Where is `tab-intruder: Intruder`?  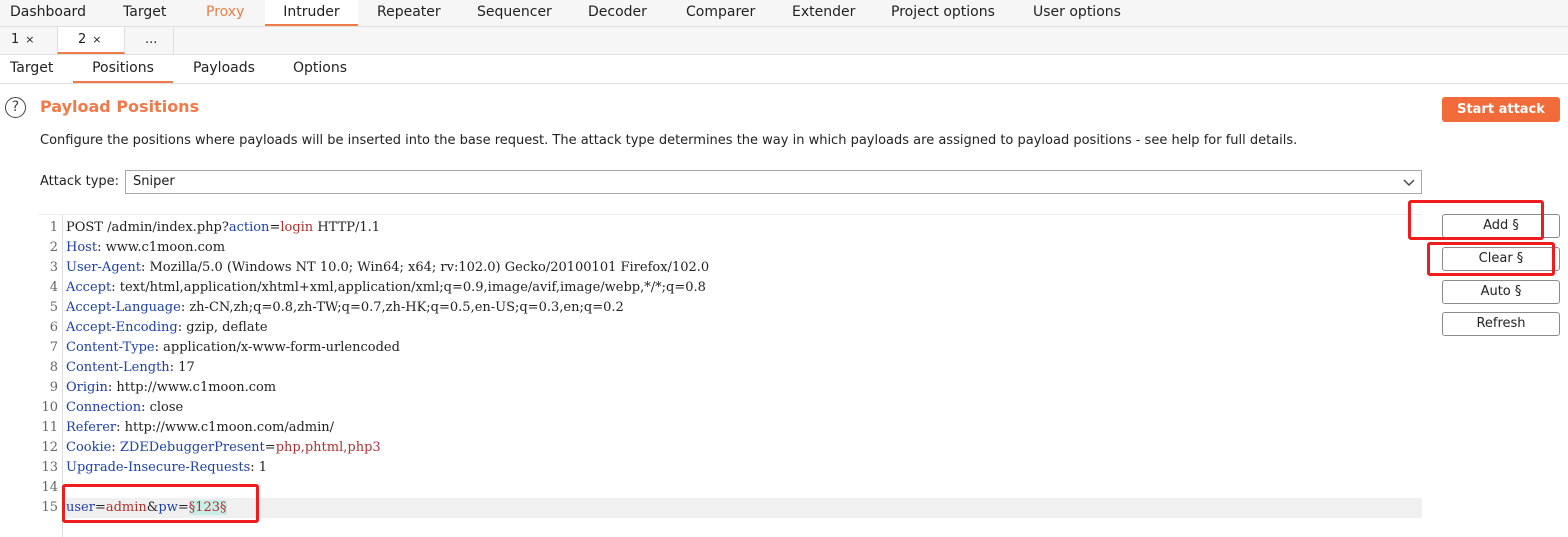 tab-intruder: Intruder is located at coordinates (311, 13).